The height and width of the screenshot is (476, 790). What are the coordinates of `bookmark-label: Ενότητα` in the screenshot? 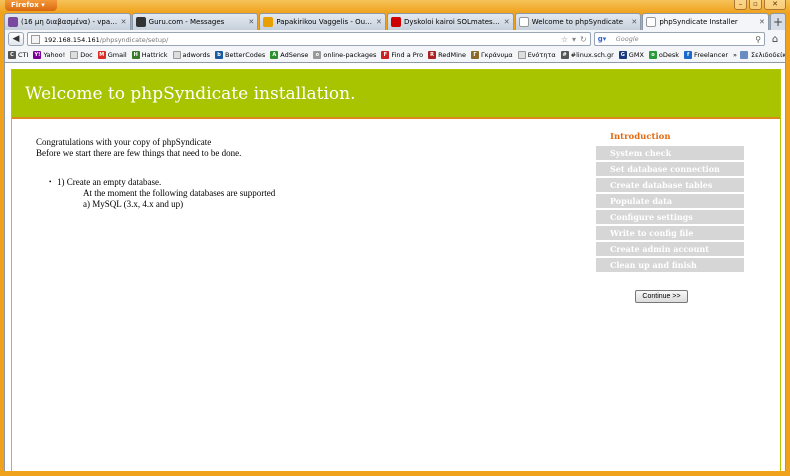 It's located at (541, 55).